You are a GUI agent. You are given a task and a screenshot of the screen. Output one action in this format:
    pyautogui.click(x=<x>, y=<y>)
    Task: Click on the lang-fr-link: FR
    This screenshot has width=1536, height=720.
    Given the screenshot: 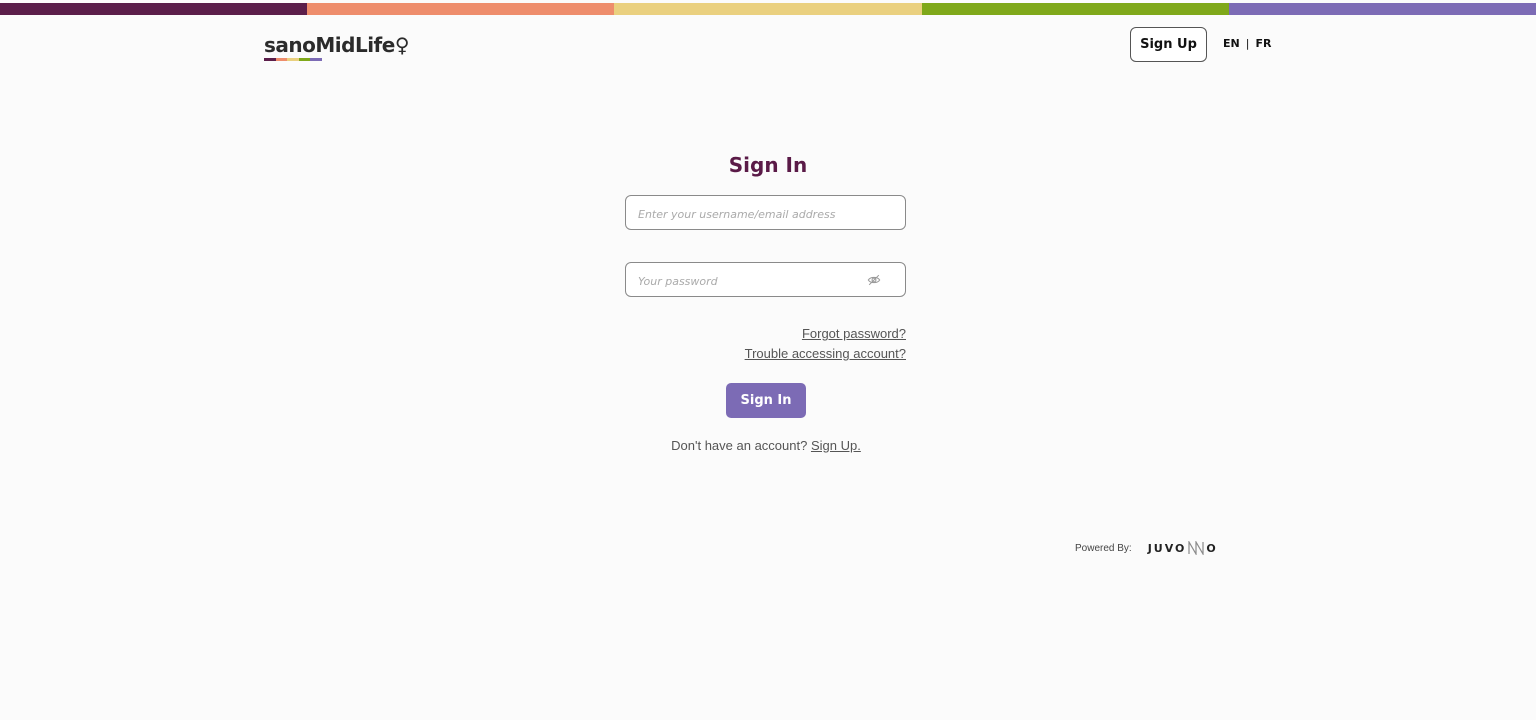 What is the action you would take?
    pyautogui.click(x=1263, y=43)
    